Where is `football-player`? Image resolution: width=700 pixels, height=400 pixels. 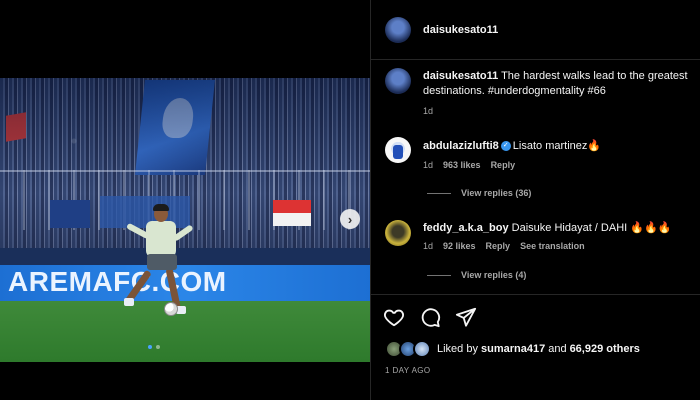 football-player is located at coordinates (158, 265).